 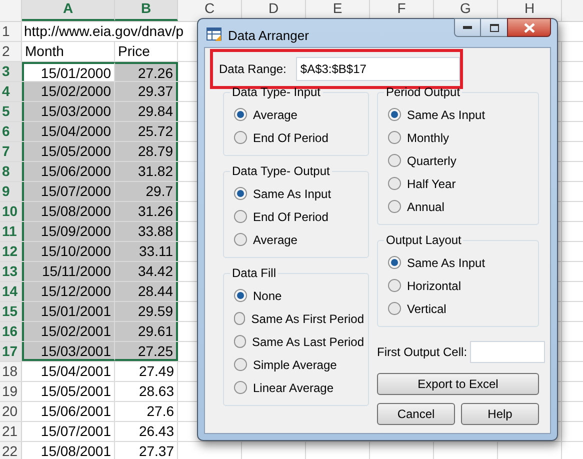 I want to click on row-header: 22, so click(x=11, y=450).